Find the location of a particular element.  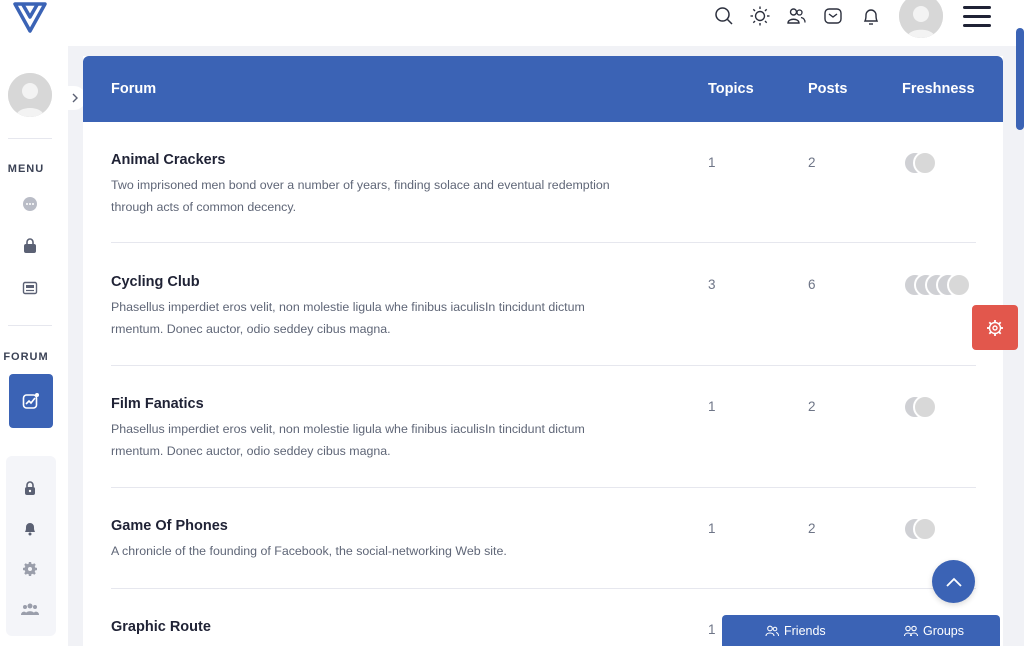

sun-icon is located at coordinates (760, 16).